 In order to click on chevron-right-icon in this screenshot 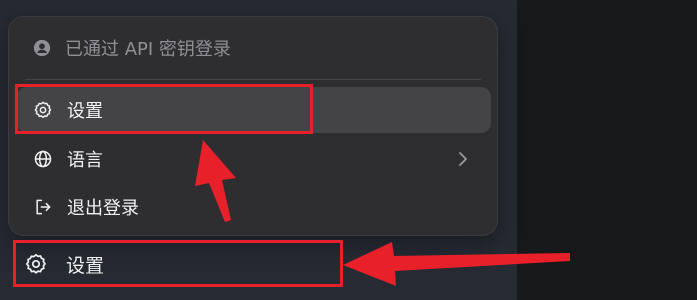, I will do `click(463, 159)`.